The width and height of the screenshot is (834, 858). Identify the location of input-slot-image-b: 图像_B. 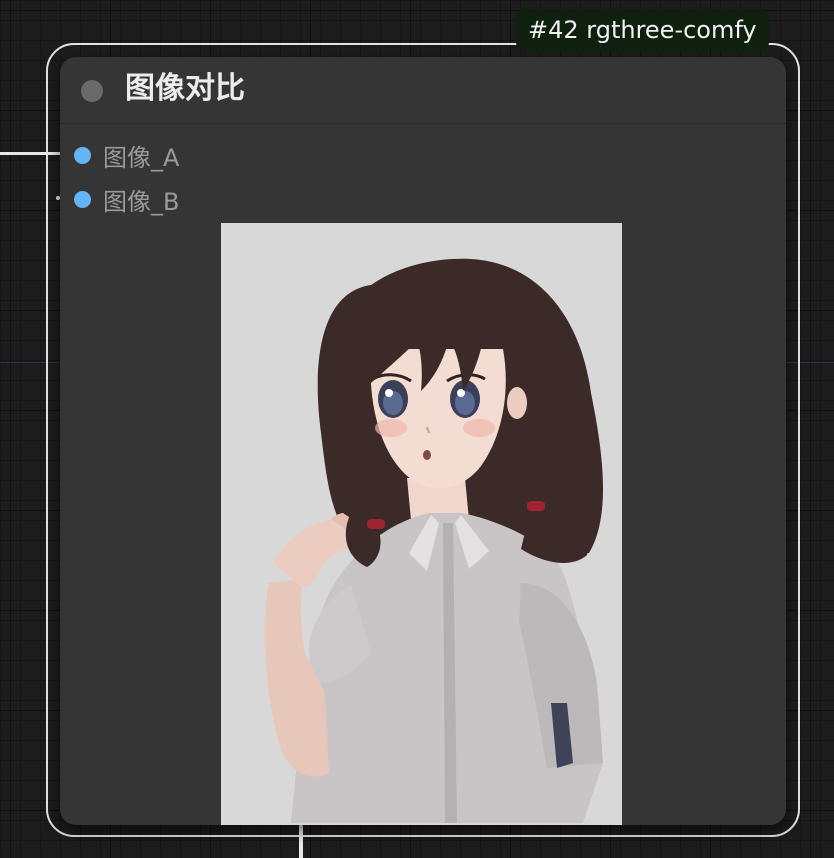
(127, 200).